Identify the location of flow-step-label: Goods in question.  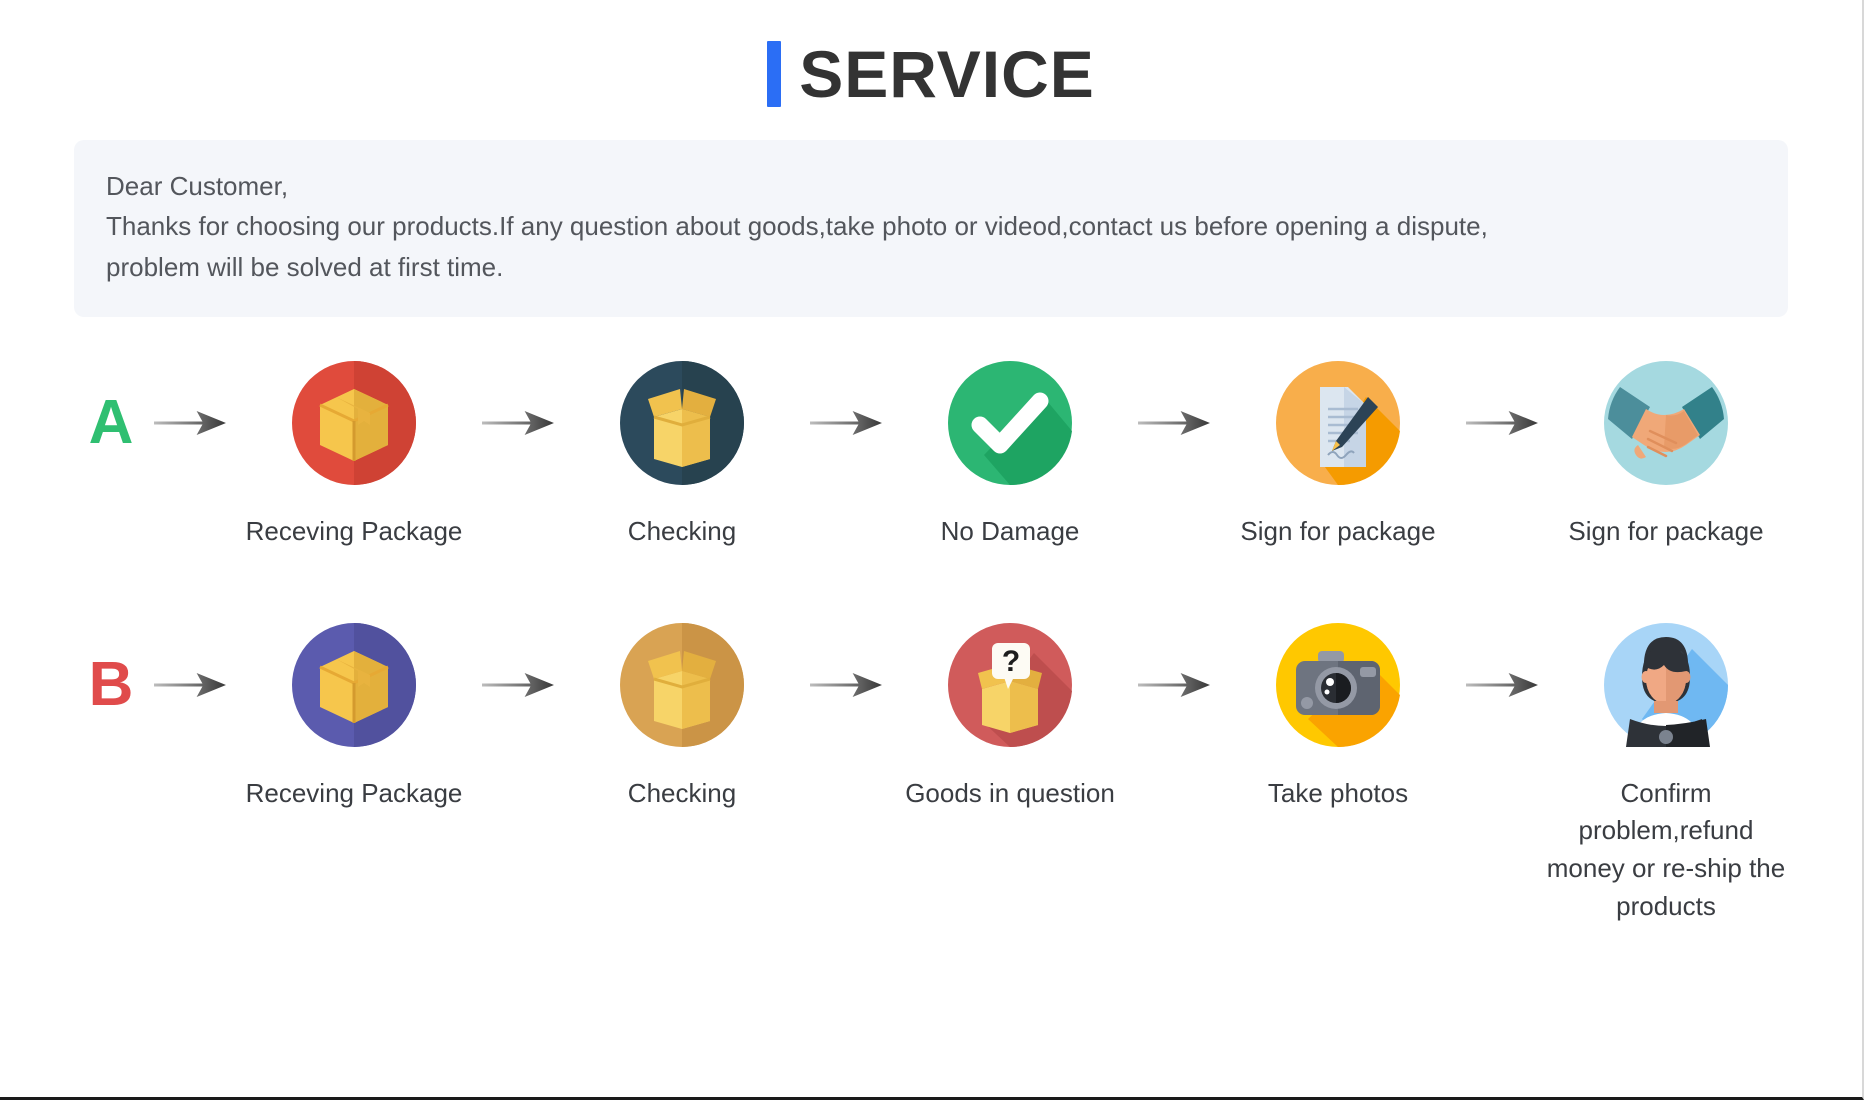
(1010, 792).